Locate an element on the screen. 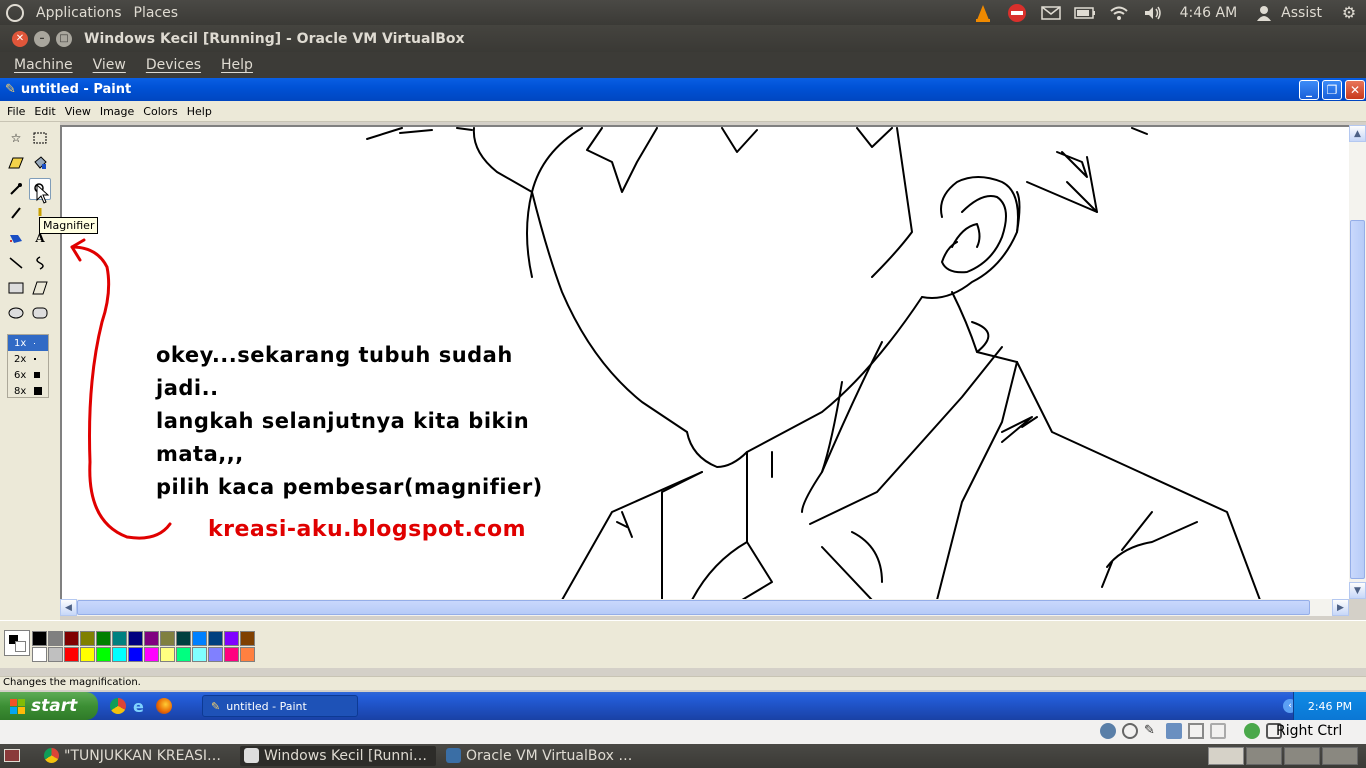 The height and width of the screenshot is (768, 1366). menu-devices: Devices is located at coordinates (173, 65).